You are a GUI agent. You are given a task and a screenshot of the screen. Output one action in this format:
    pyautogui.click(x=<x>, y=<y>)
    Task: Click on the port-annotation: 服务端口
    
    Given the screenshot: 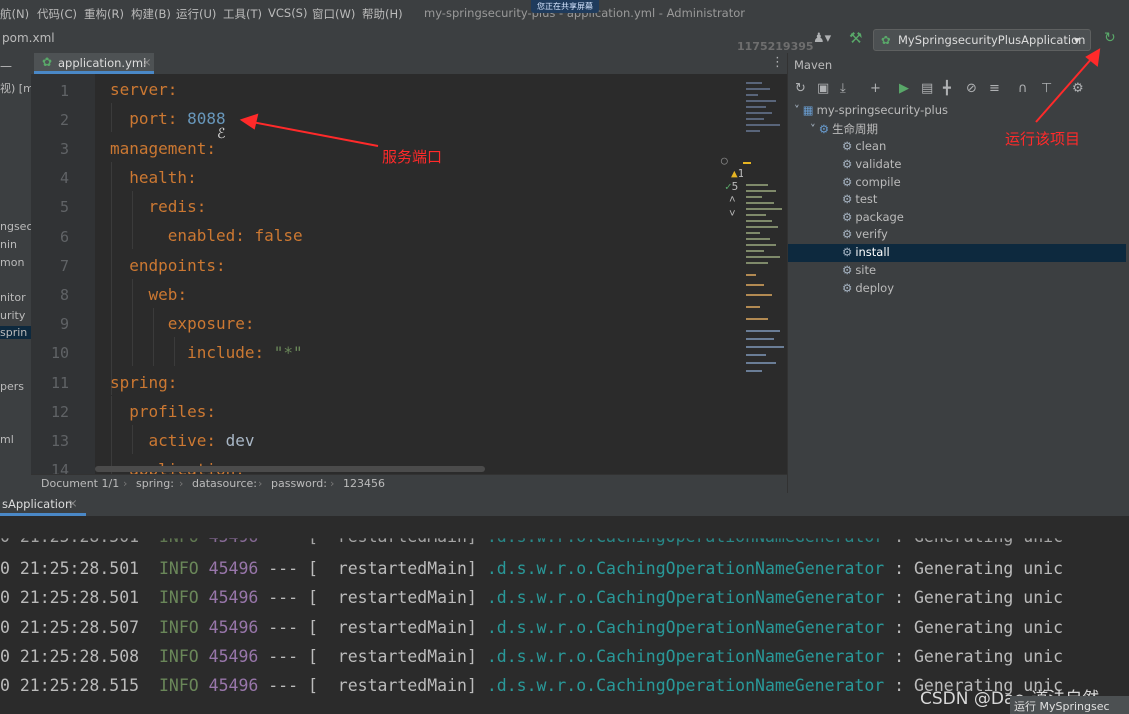 What is the action you would take?
    pyautogui.click(x=412, y=157)
    